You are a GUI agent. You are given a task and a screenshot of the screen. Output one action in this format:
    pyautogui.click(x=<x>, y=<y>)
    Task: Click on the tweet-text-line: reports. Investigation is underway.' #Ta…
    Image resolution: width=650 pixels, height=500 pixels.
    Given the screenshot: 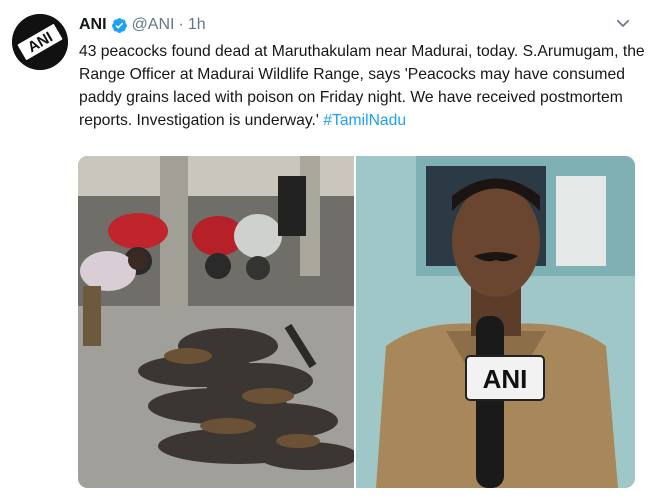 What is the action you would take?
    pyautogui.click(x=357, y=120)
    